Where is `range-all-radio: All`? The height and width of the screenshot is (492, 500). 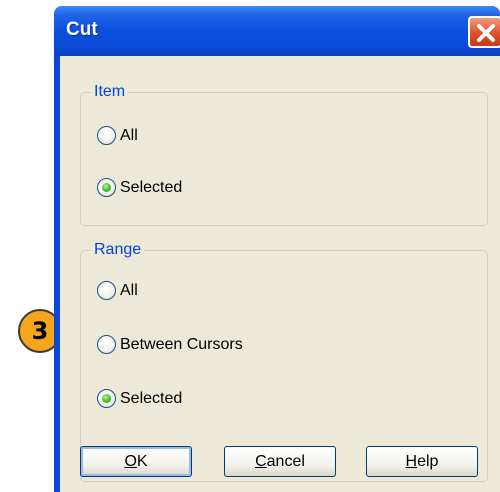
range-all-radio: All is located at coordinates (117, 290).